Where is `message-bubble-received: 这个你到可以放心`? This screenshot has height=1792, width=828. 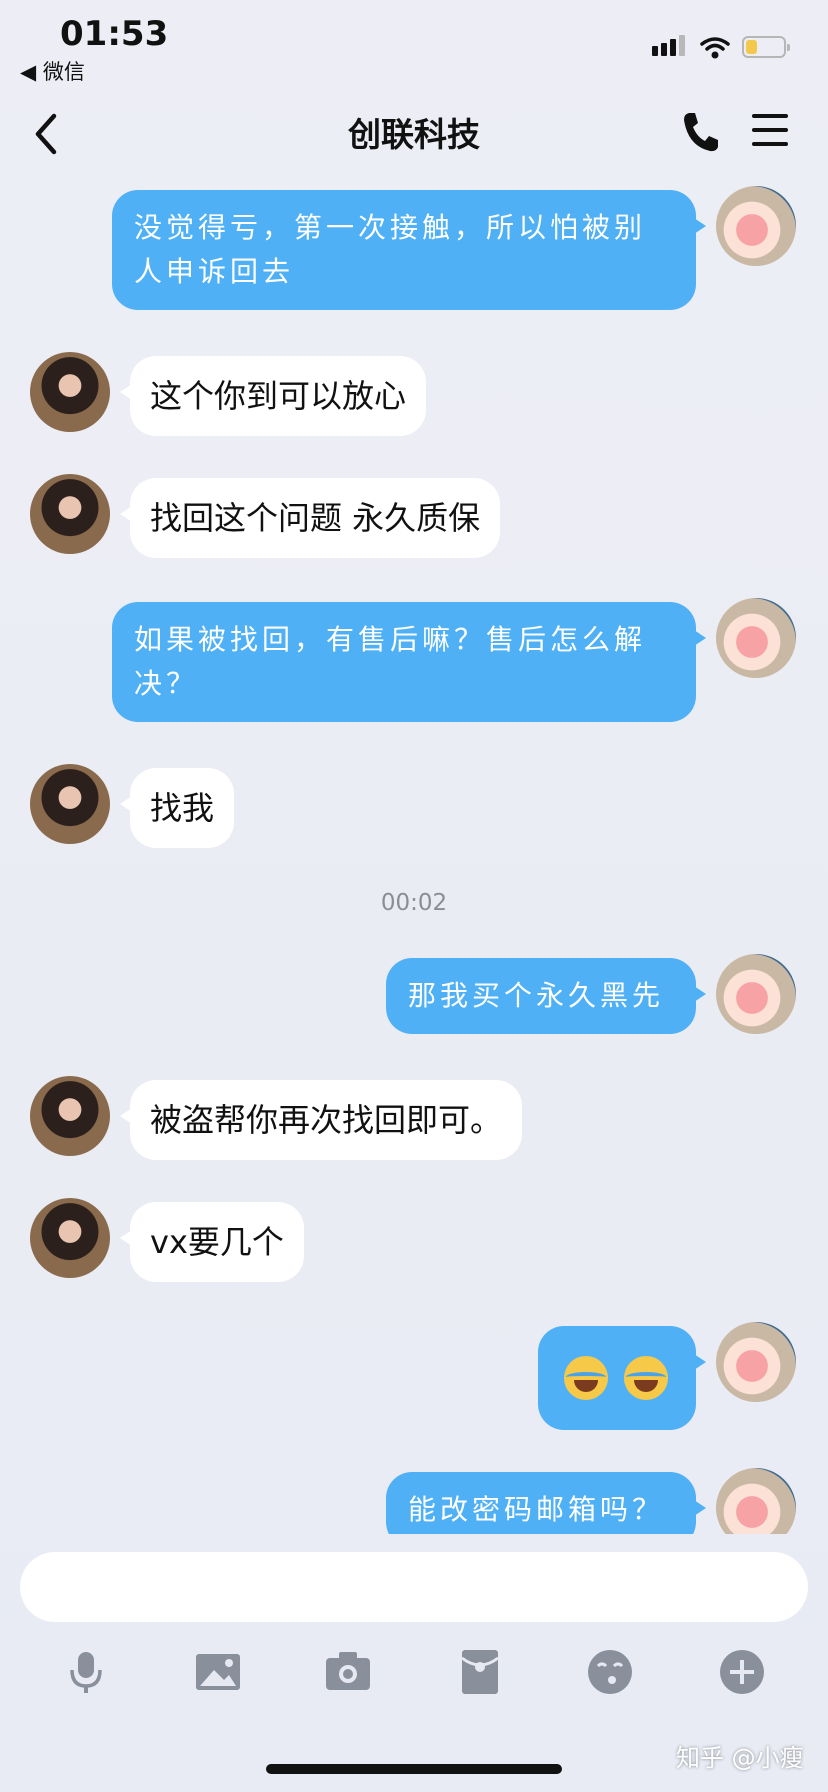 message-bubble-received: 这个你到可以放心 is located at coordinates (273, 396).